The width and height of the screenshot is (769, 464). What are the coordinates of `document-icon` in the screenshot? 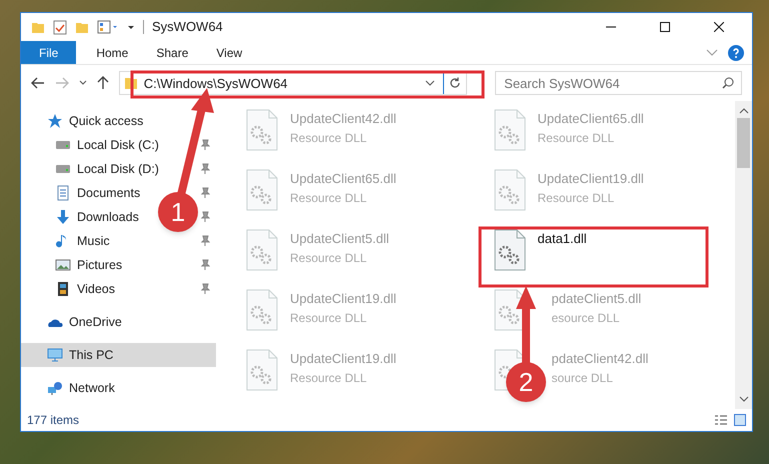 It's located at (63, 193).